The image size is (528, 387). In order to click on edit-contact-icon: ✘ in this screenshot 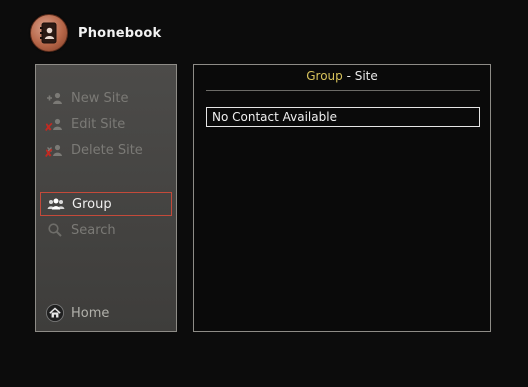, I will do `click(54, 125)`.